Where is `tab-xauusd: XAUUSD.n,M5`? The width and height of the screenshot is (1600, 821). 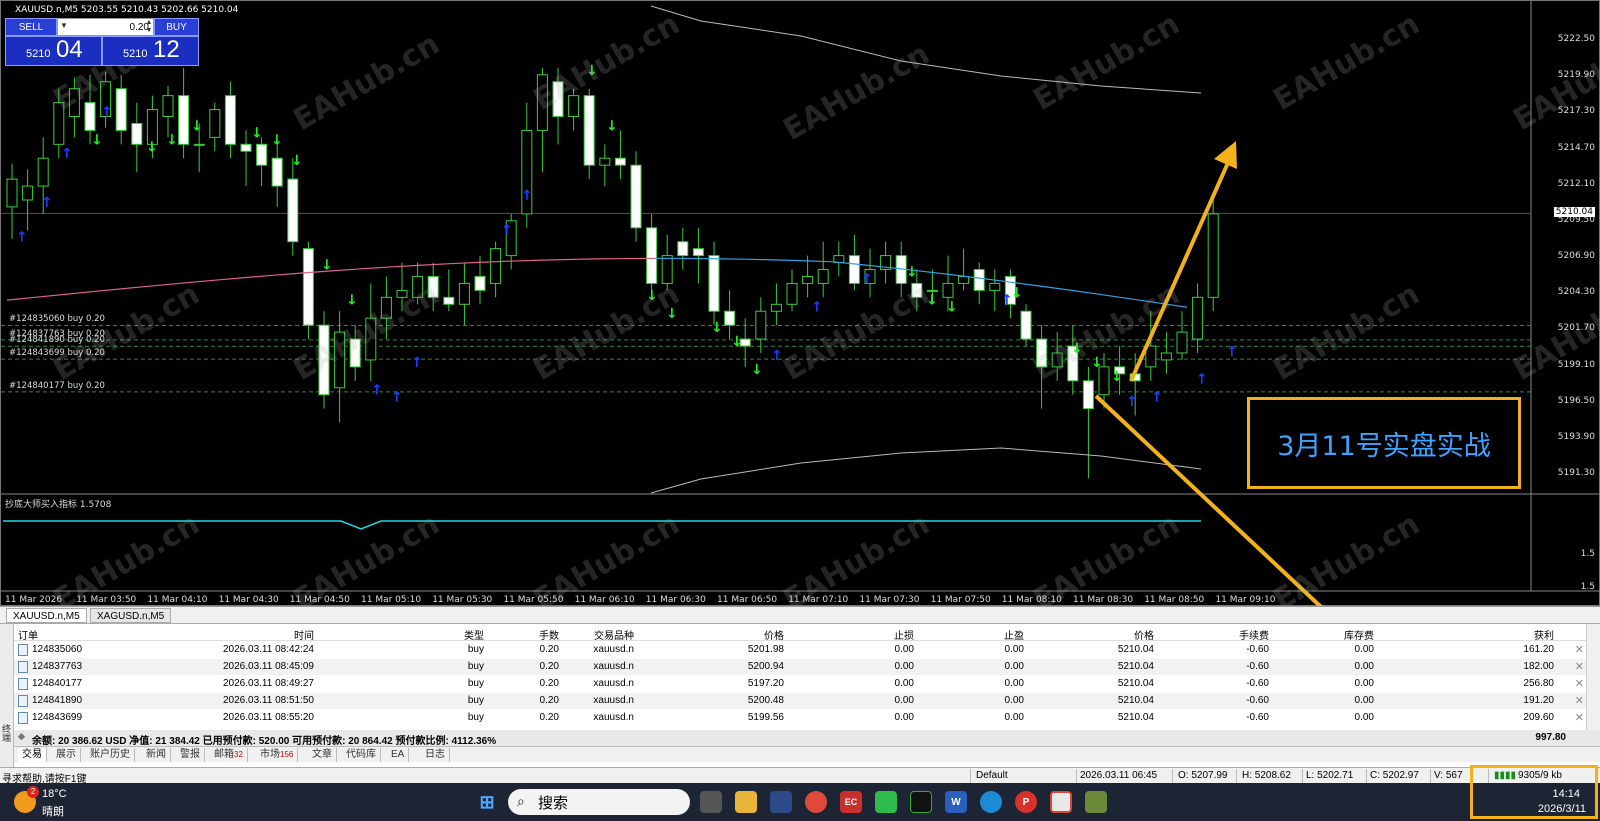 tab-xauusd: XAUUSD.n,M5 is located at coordinates (46, 615).